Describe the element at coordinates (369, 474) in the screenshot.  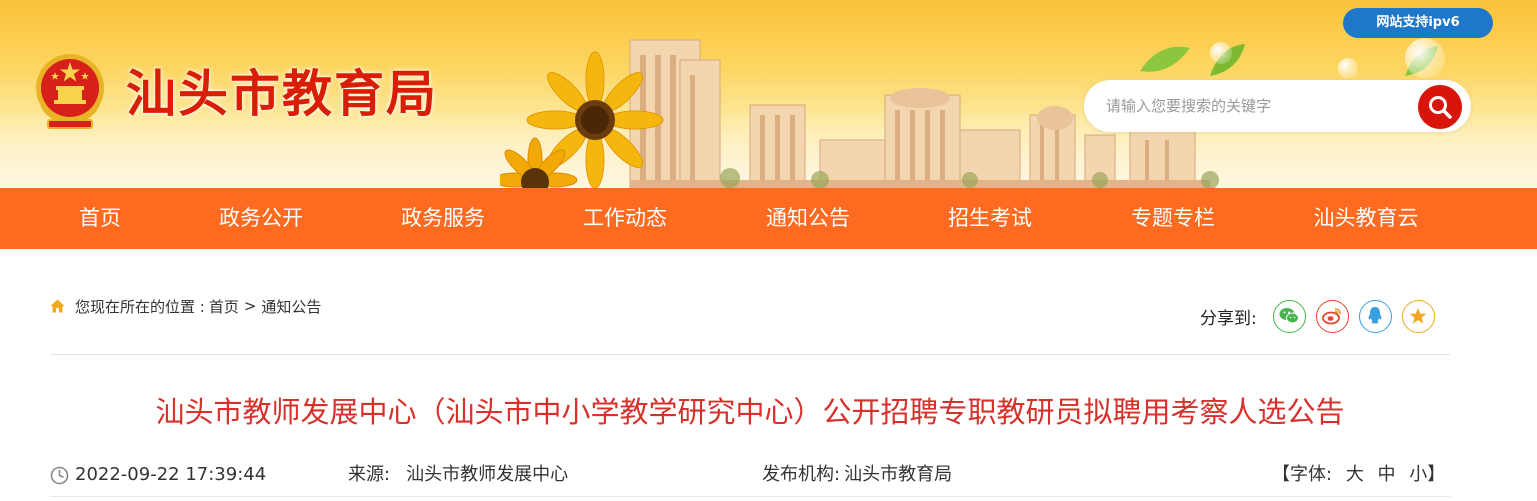
I see `article-source-label: 来源:` at that location.